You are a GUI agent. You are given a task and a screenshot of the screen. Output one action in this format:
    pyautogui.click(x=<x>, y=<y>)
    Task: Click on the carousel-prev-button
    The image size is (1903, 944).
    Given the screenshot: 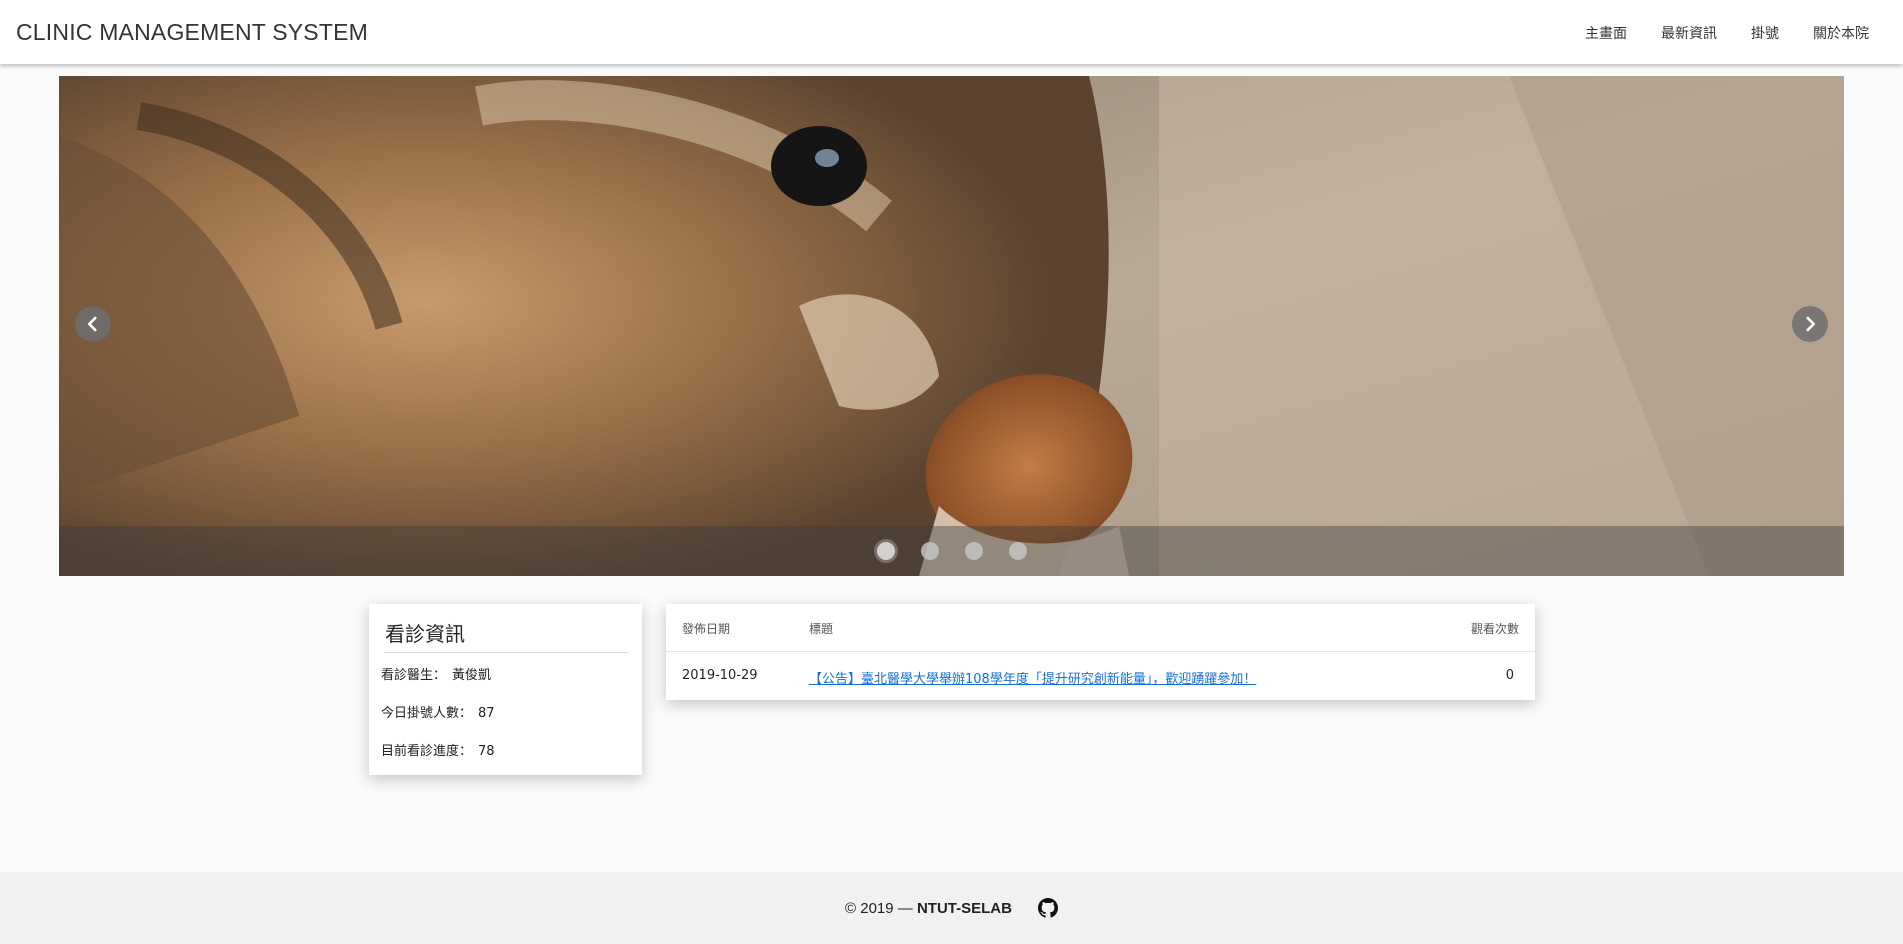 What is the action you would take?
    pyautogui.click(x=93, y=324)
    